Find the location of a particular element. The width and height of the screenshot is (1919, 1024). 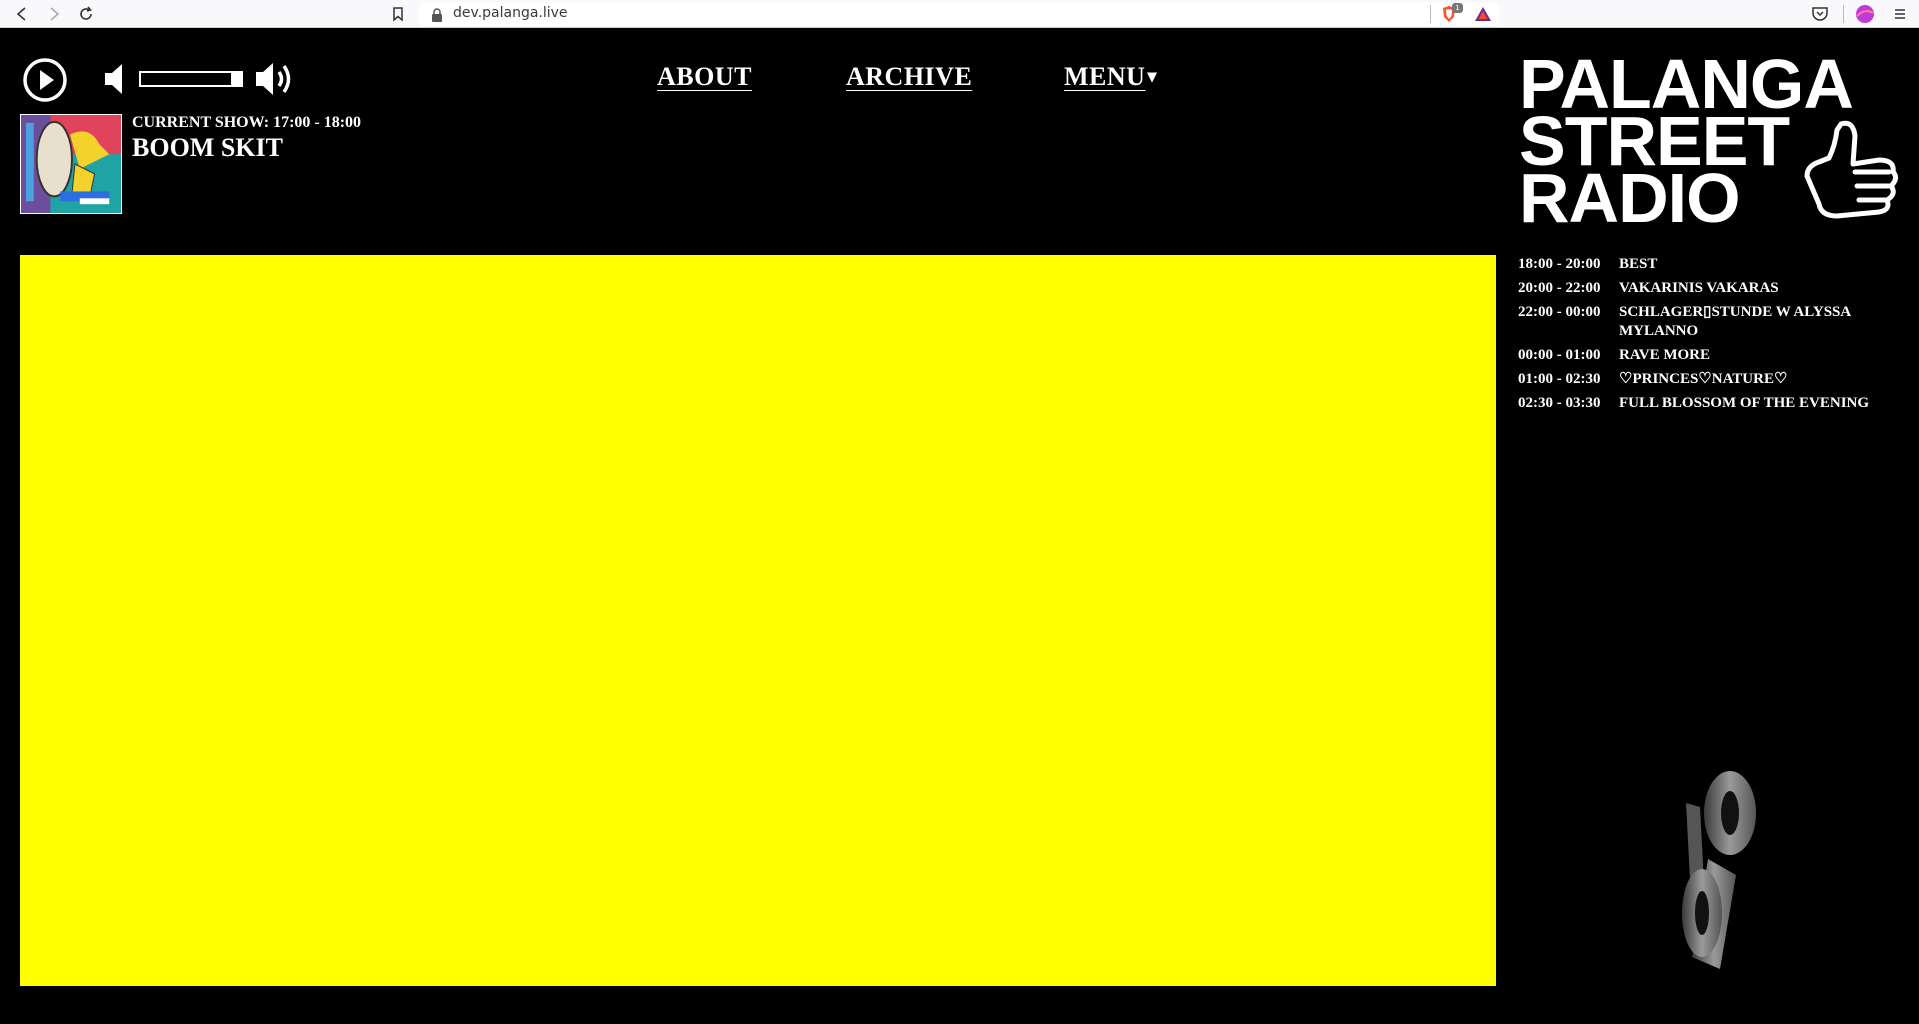

forward-icon is located at coordinates (54, 14).